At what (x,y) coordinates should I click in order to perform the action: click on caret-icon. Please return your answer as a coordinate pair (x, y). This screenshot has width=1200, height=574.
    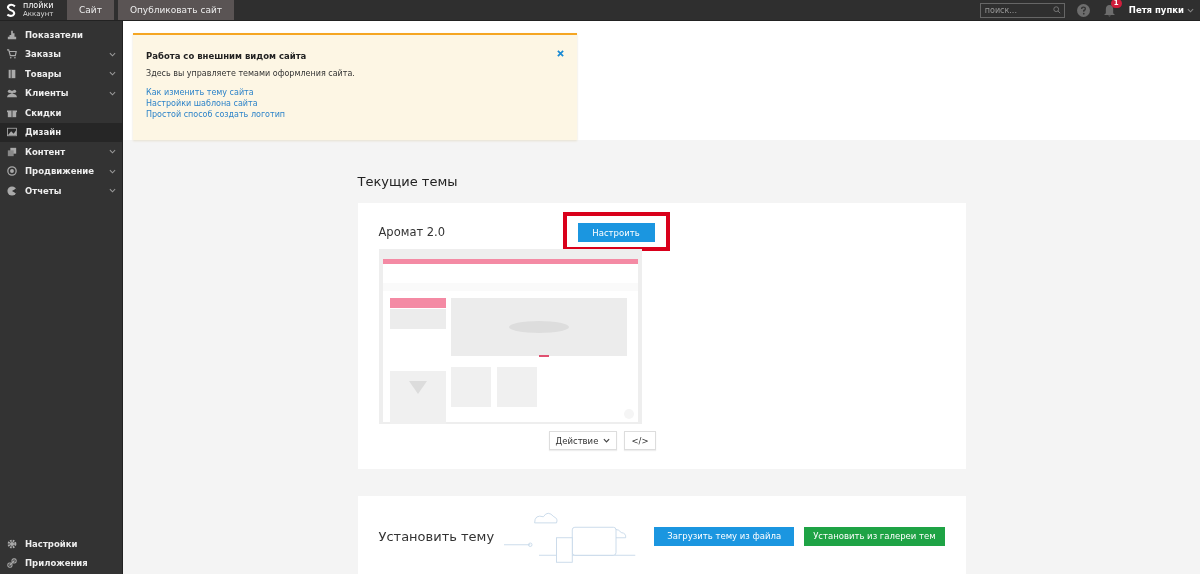
    Looking at the image, I should click on (607, 440).